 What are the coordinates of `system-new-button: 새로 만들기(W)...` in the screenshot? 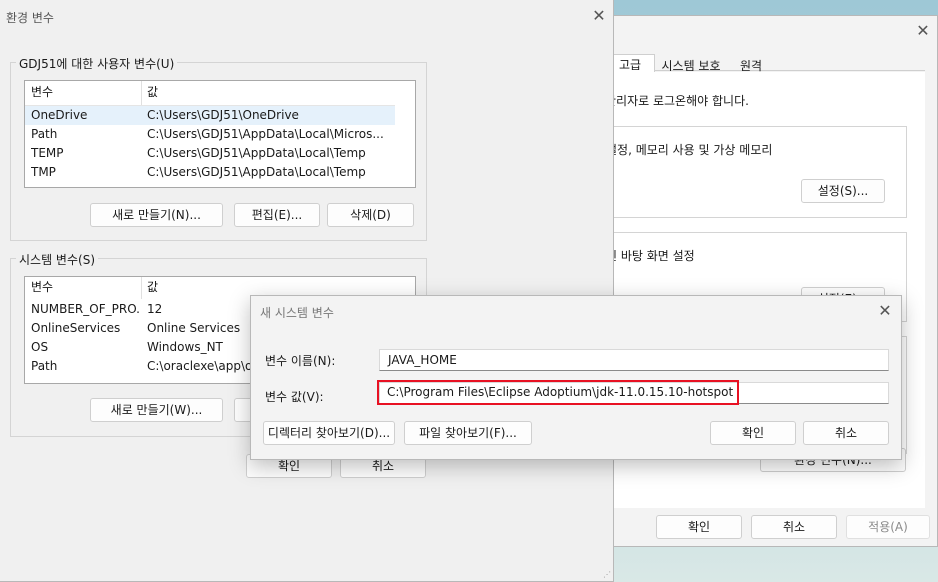 It's located at (156, 410).